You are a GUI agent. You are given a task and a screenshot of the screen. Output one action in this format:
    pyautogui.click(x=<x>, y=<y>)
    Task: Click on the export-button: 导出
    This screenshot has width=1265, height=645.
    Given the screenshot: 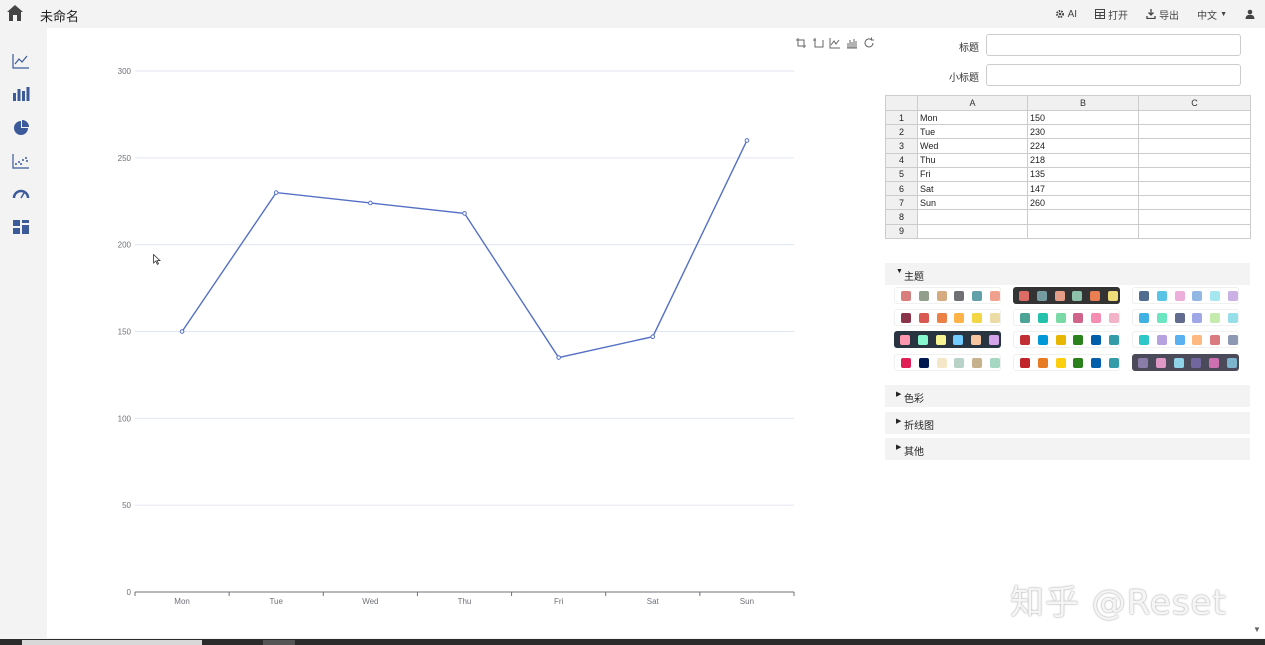 What is the action you would take?
    pyautogui.click(x=1162, y=14)
    